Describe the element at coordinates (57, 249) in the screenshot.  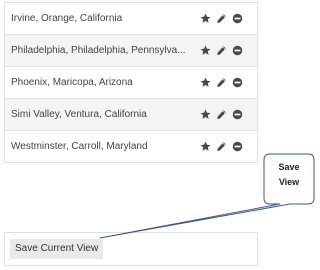
I see `save-current-view-button: Save Current View` at that location.